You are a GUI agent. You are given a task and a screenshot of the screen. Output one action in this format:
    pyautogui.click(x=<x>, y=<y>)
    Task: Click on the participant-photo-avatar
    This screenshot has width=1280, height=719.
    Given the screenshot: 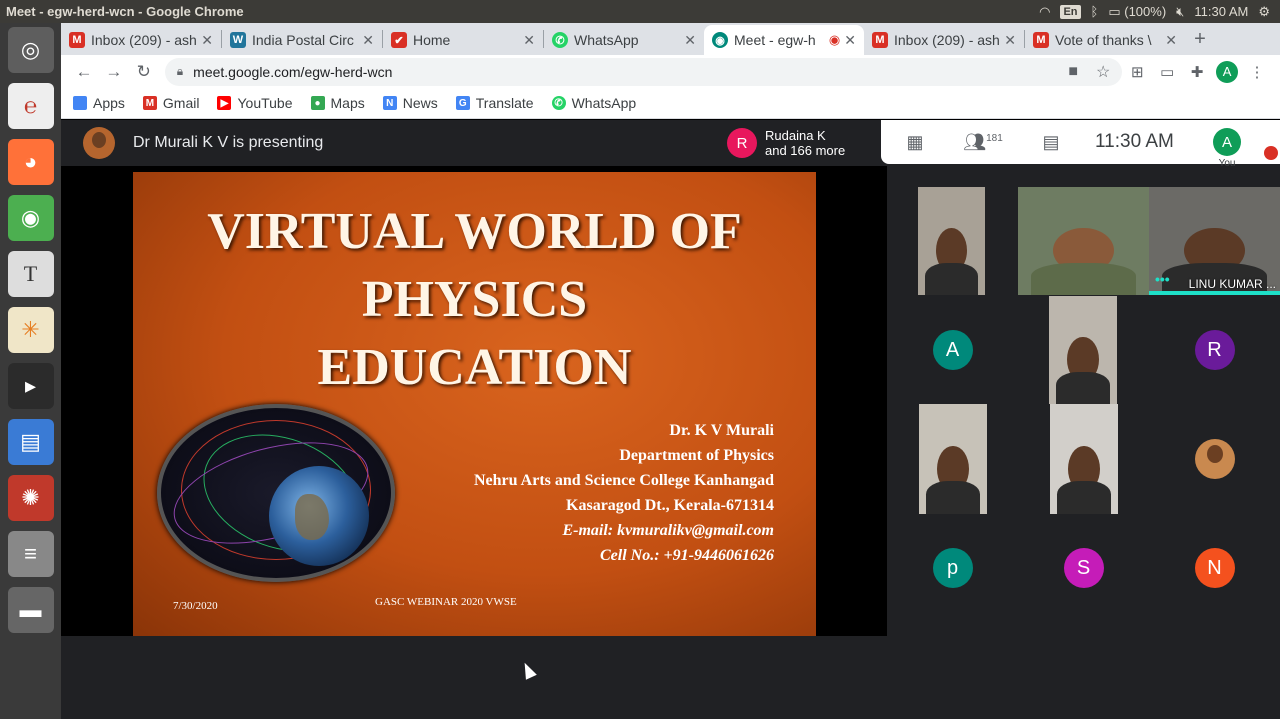 What is the action you would take?
    pyautogui.click(x=1214, y=459)
    